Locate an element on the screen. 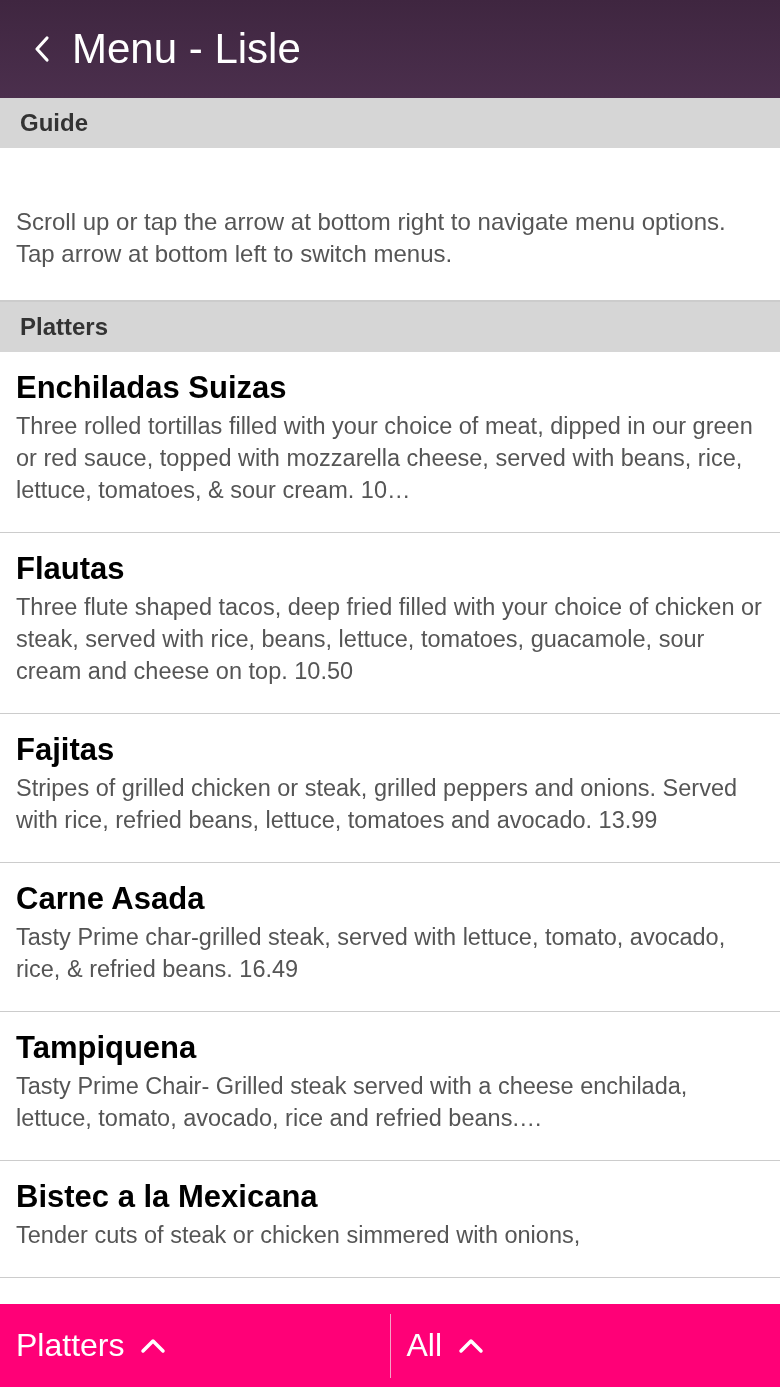 The image size is (780, 1387). menu-item: Carne Asada Tasty Prime char-grilled steak, served with lettuce, tomato, avocado, rice, & refried beans. 16.49 is located at coordinates (390, 937).